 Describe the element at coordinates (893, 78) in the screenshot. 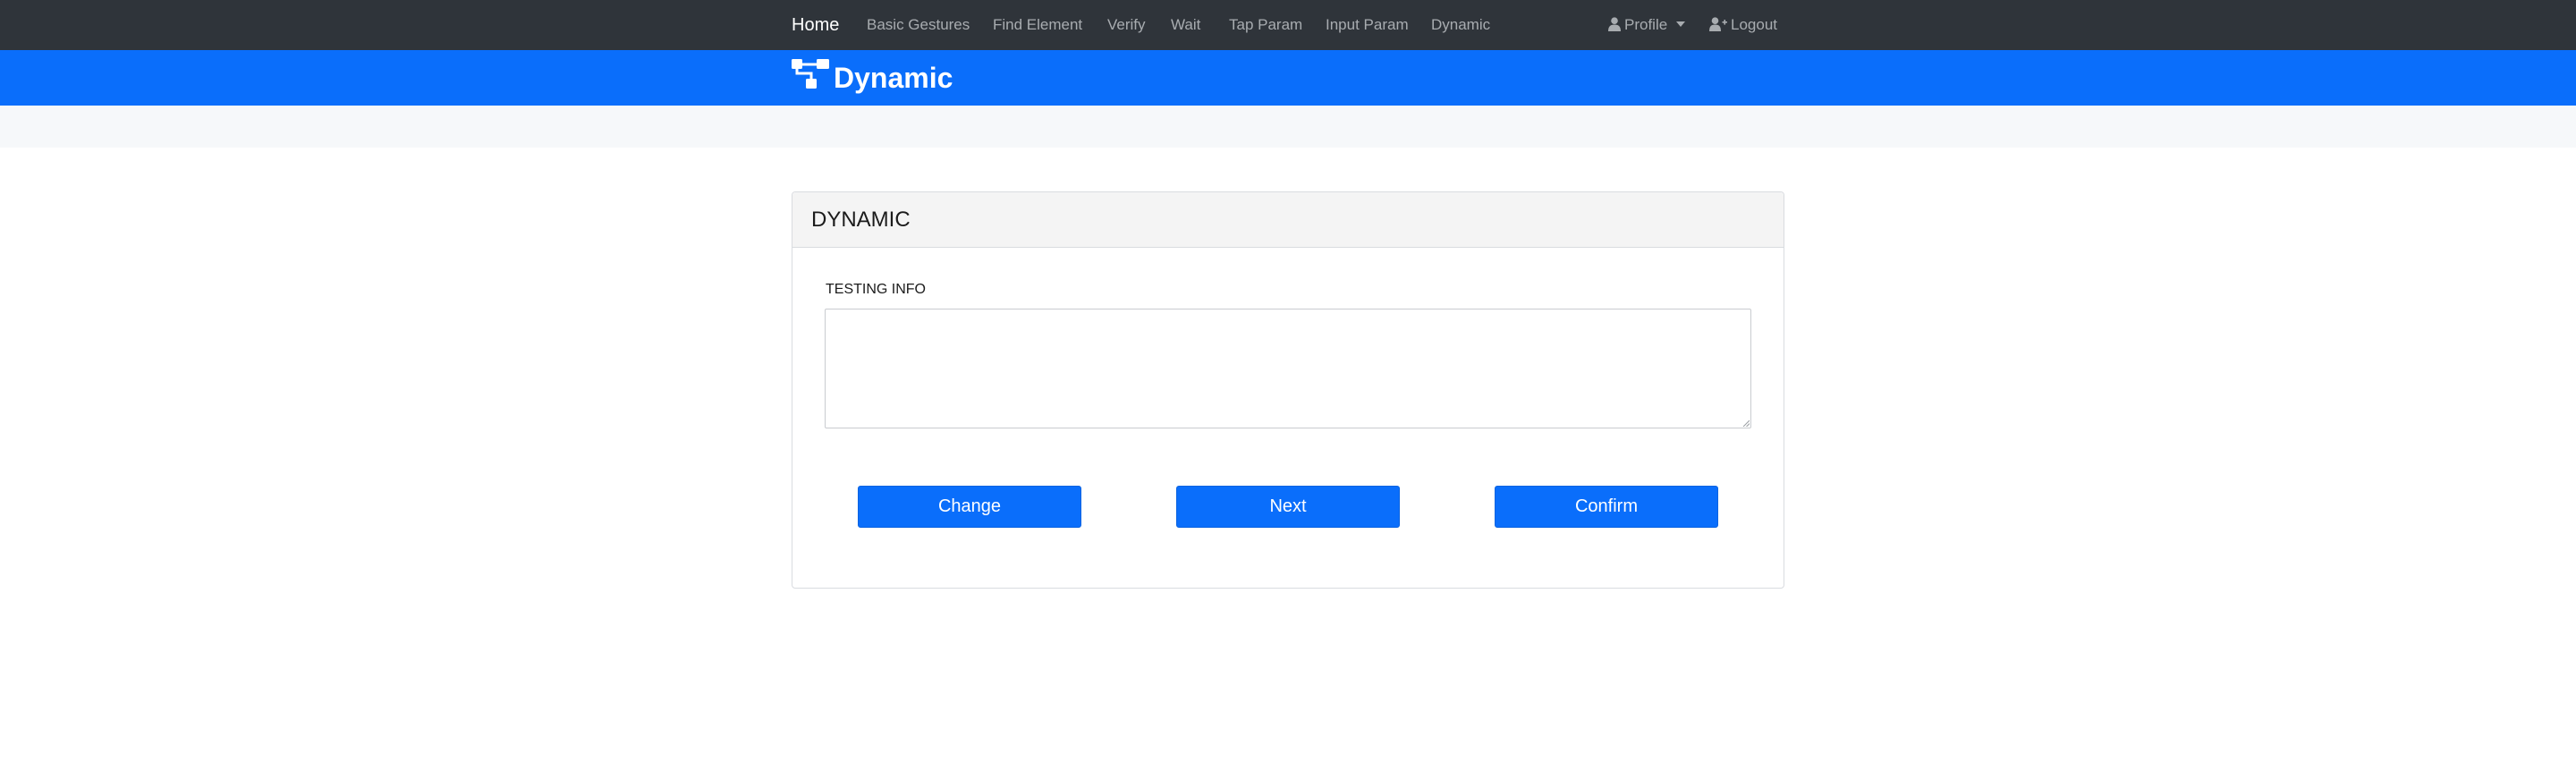

I see `page-title: Dynamic` at that location.